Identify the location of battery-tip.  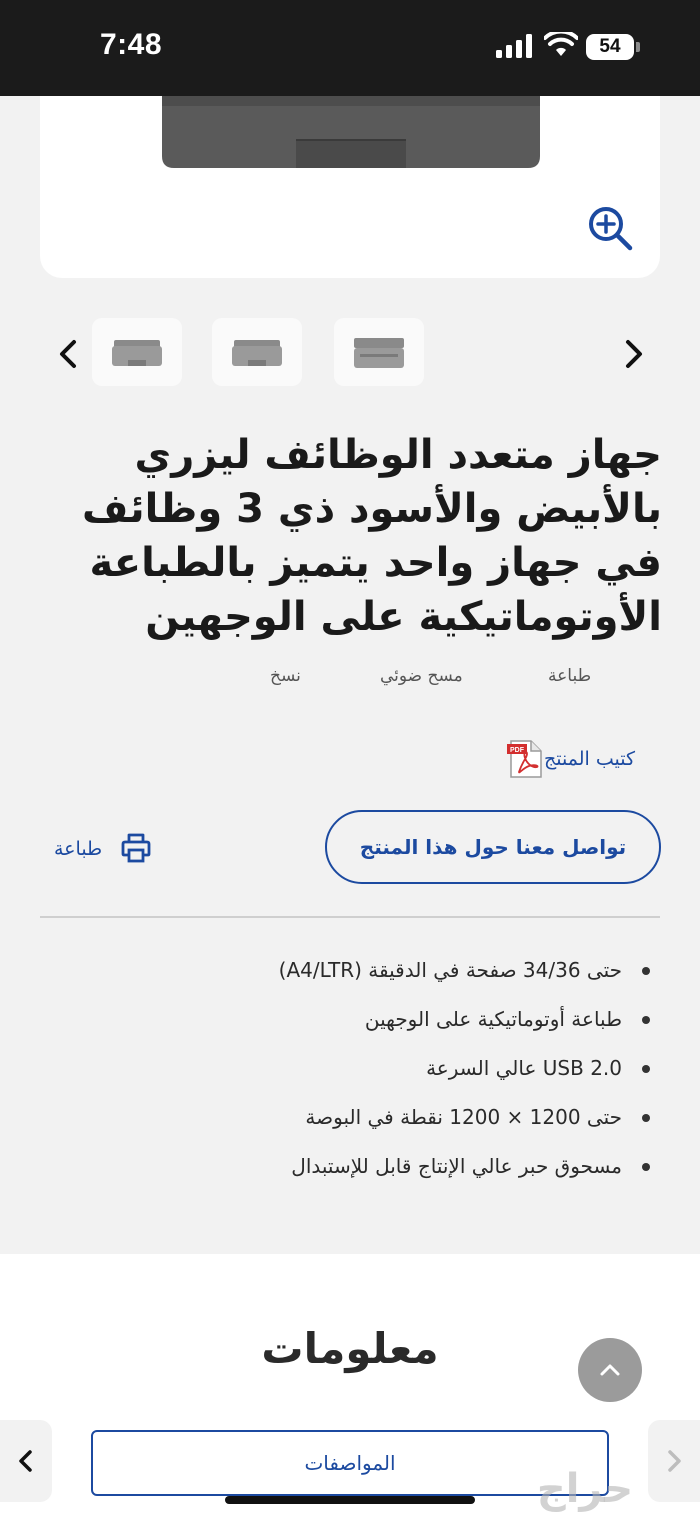
(638, 47).